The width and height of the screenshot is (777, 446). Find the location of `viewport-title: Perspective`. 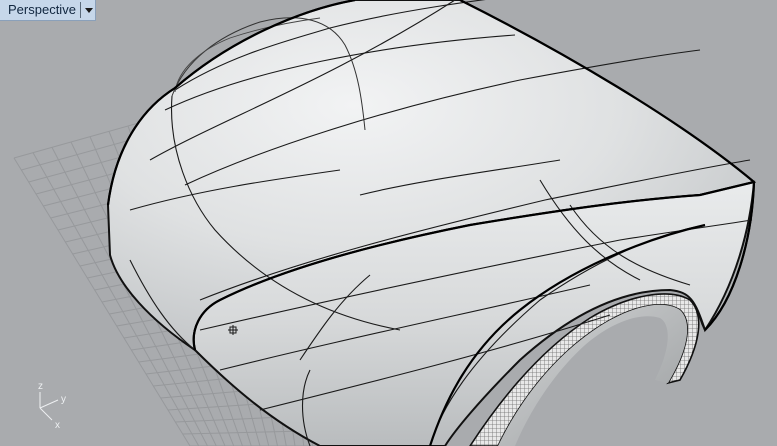

viewport-title: Perspective is located at coordinates (40, 10).